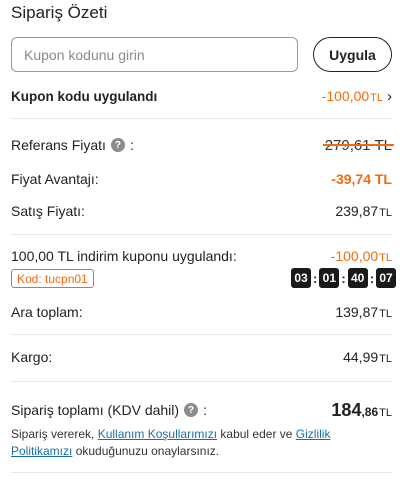 The image size is (418, 481). What do you see at coordinates (385, 213) in the screenshot?
I see `sale-price-currency: TL` at bounding box center [385, 213].